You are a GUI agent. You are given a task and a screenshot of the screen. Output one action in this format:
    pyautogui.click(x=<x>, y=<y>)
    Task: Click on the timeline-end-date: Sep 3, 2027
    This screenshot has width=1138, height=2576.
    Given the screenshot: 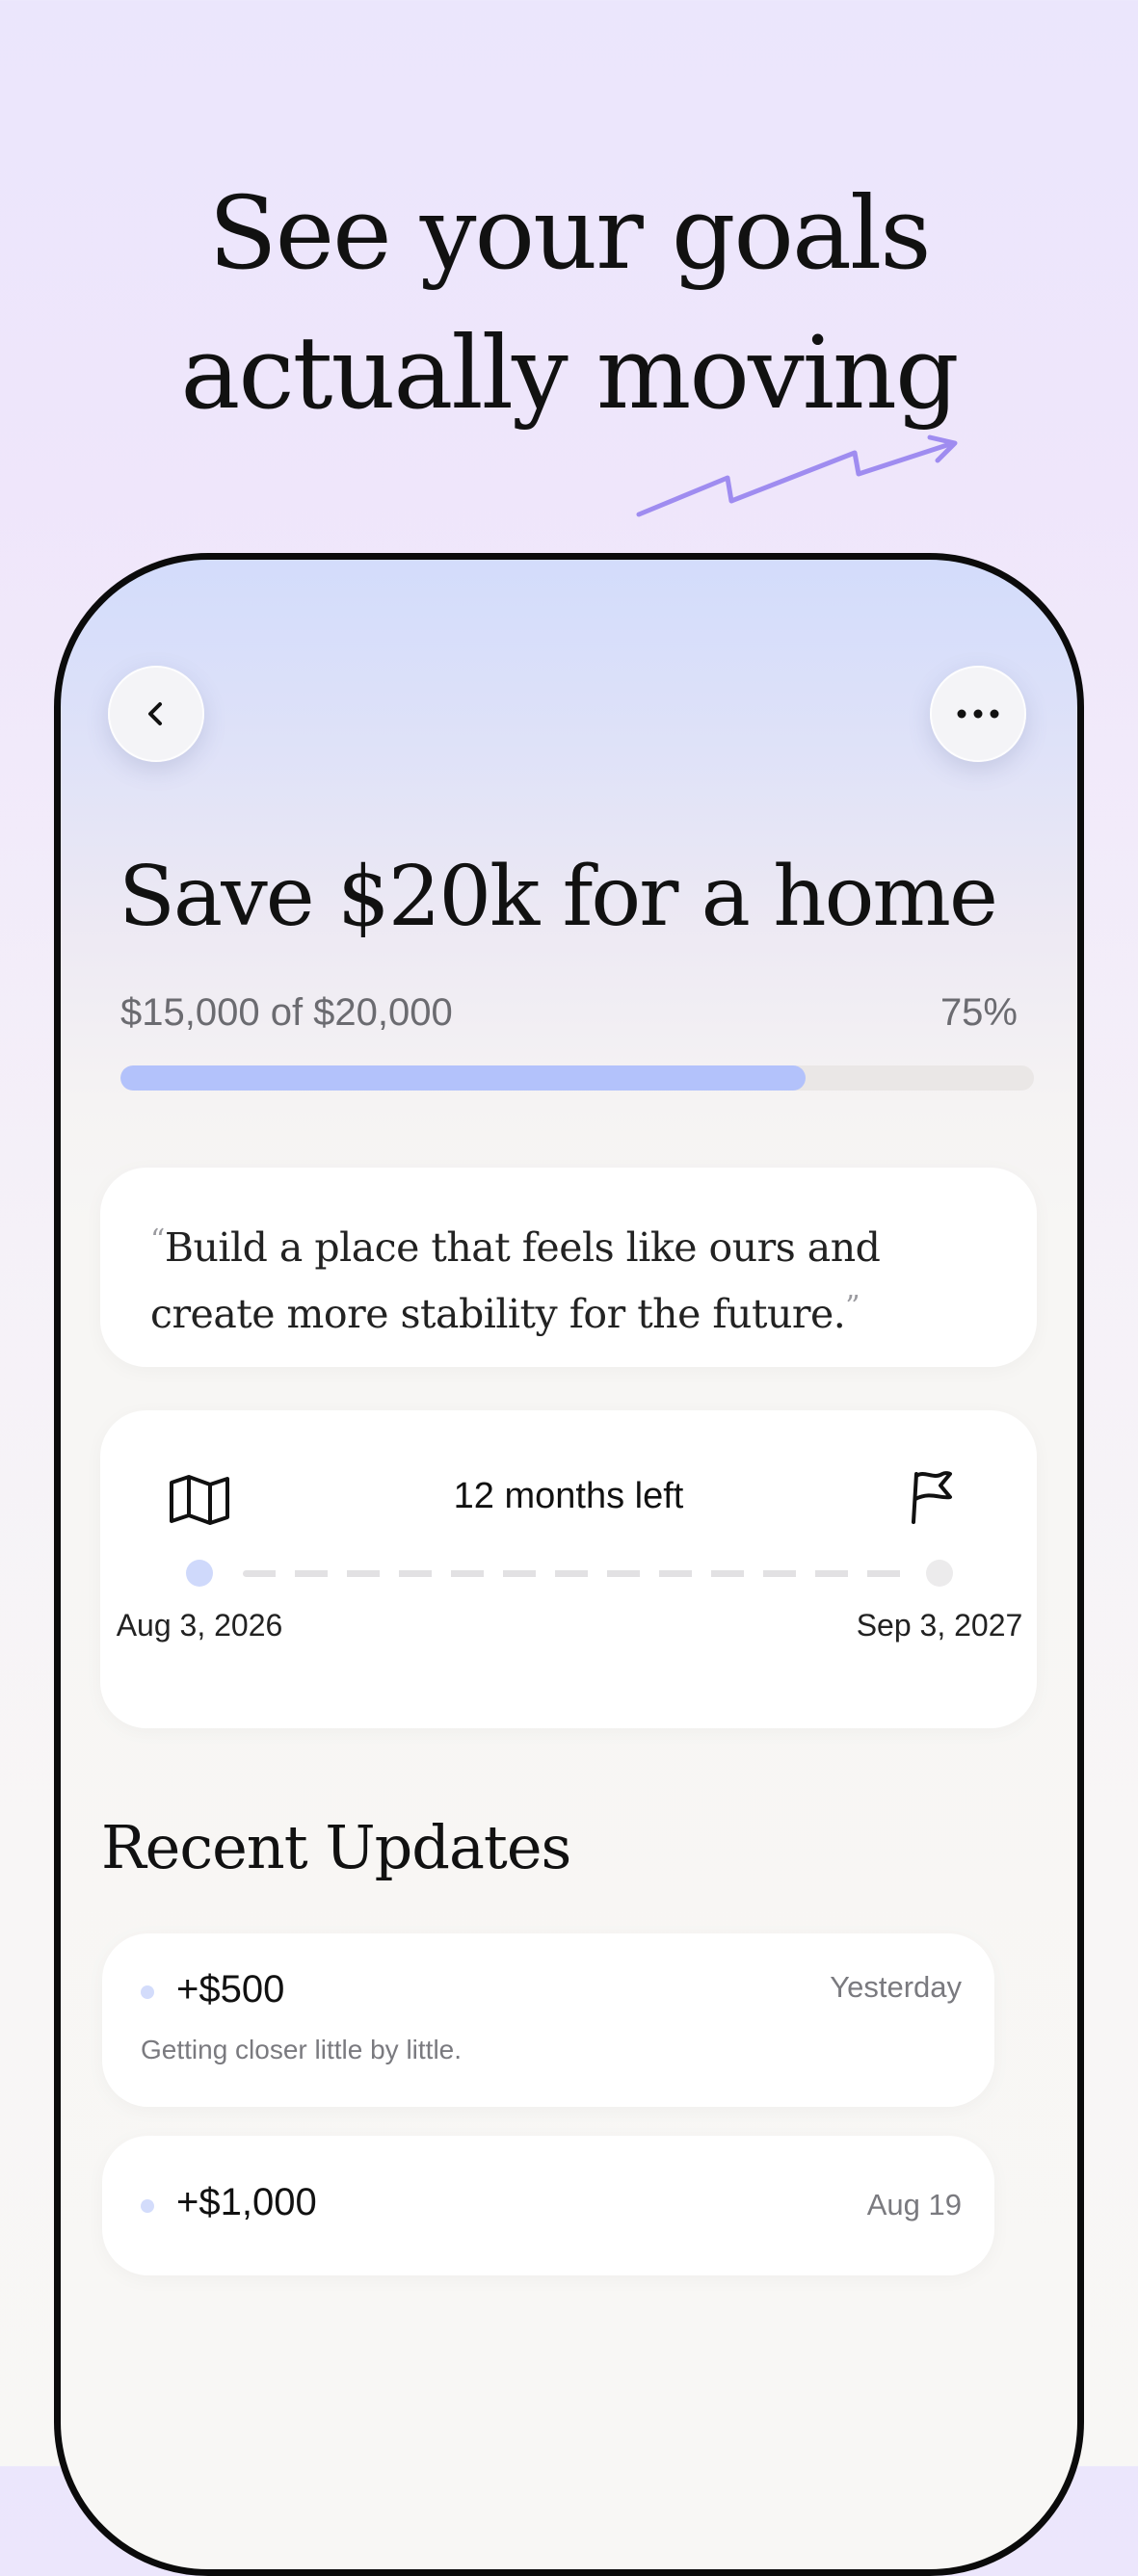 What is the action you would take?
    pyautogui.click(x=939, y=1625)
    